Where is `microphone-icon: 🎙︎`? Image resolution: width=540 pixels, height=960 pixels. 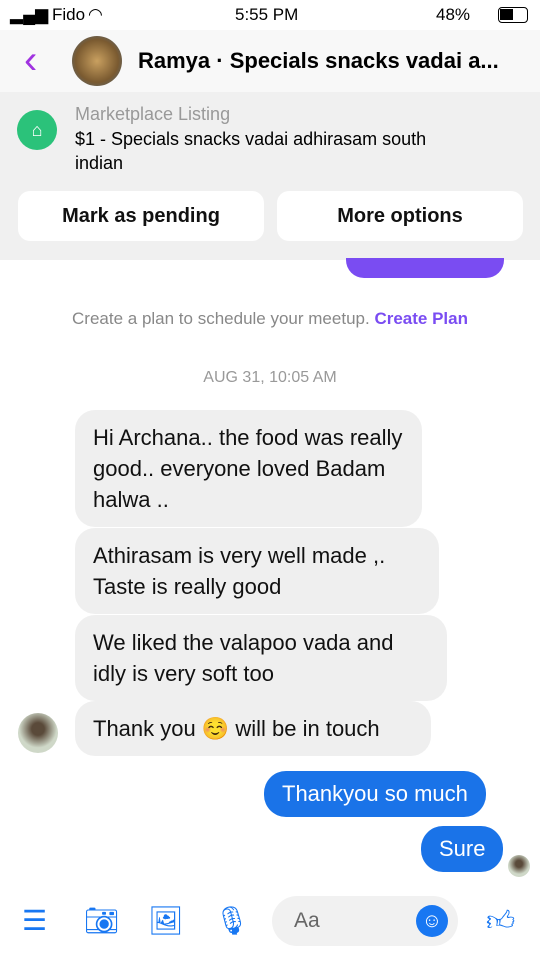
microphone-icon: 🎙︎ is located at coordinates (232, 920).